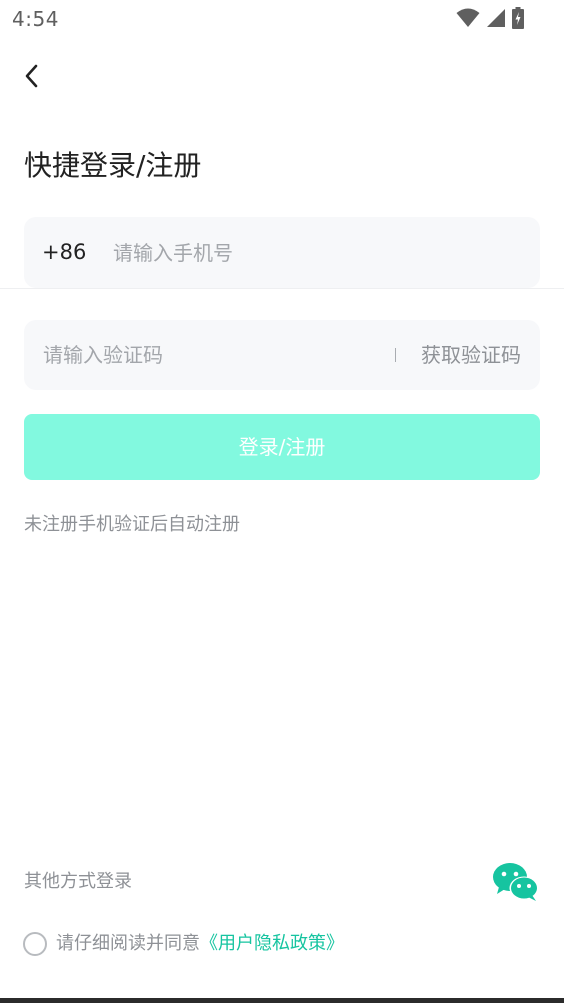  I want to click on wechat-login-button, so click(516, 882).